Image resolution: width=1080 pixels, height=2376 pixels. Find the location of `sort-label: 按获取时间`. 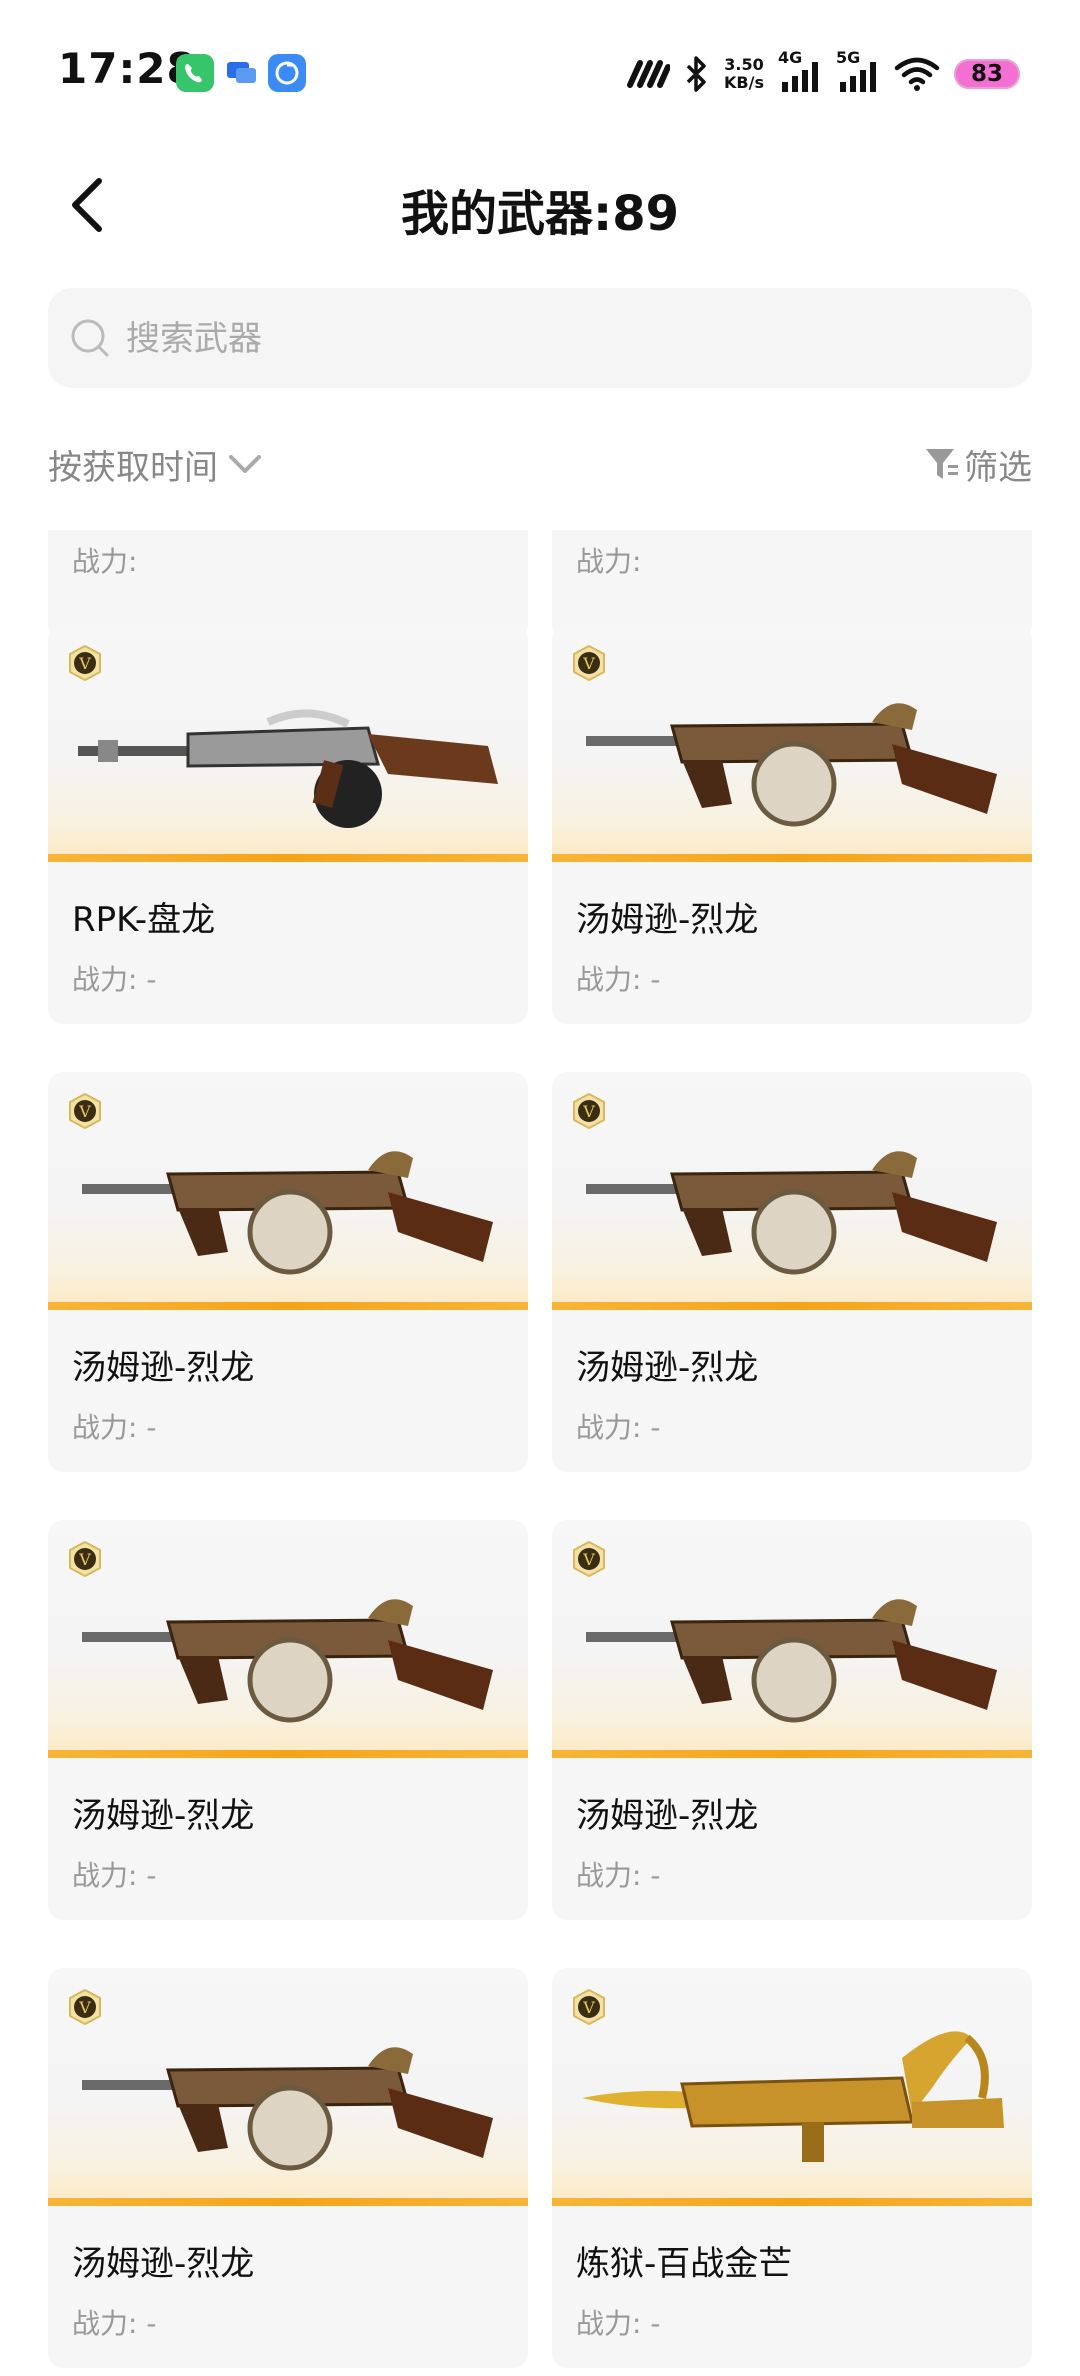

sort-label: 按获取时间 is located at coordinates (133, 467).